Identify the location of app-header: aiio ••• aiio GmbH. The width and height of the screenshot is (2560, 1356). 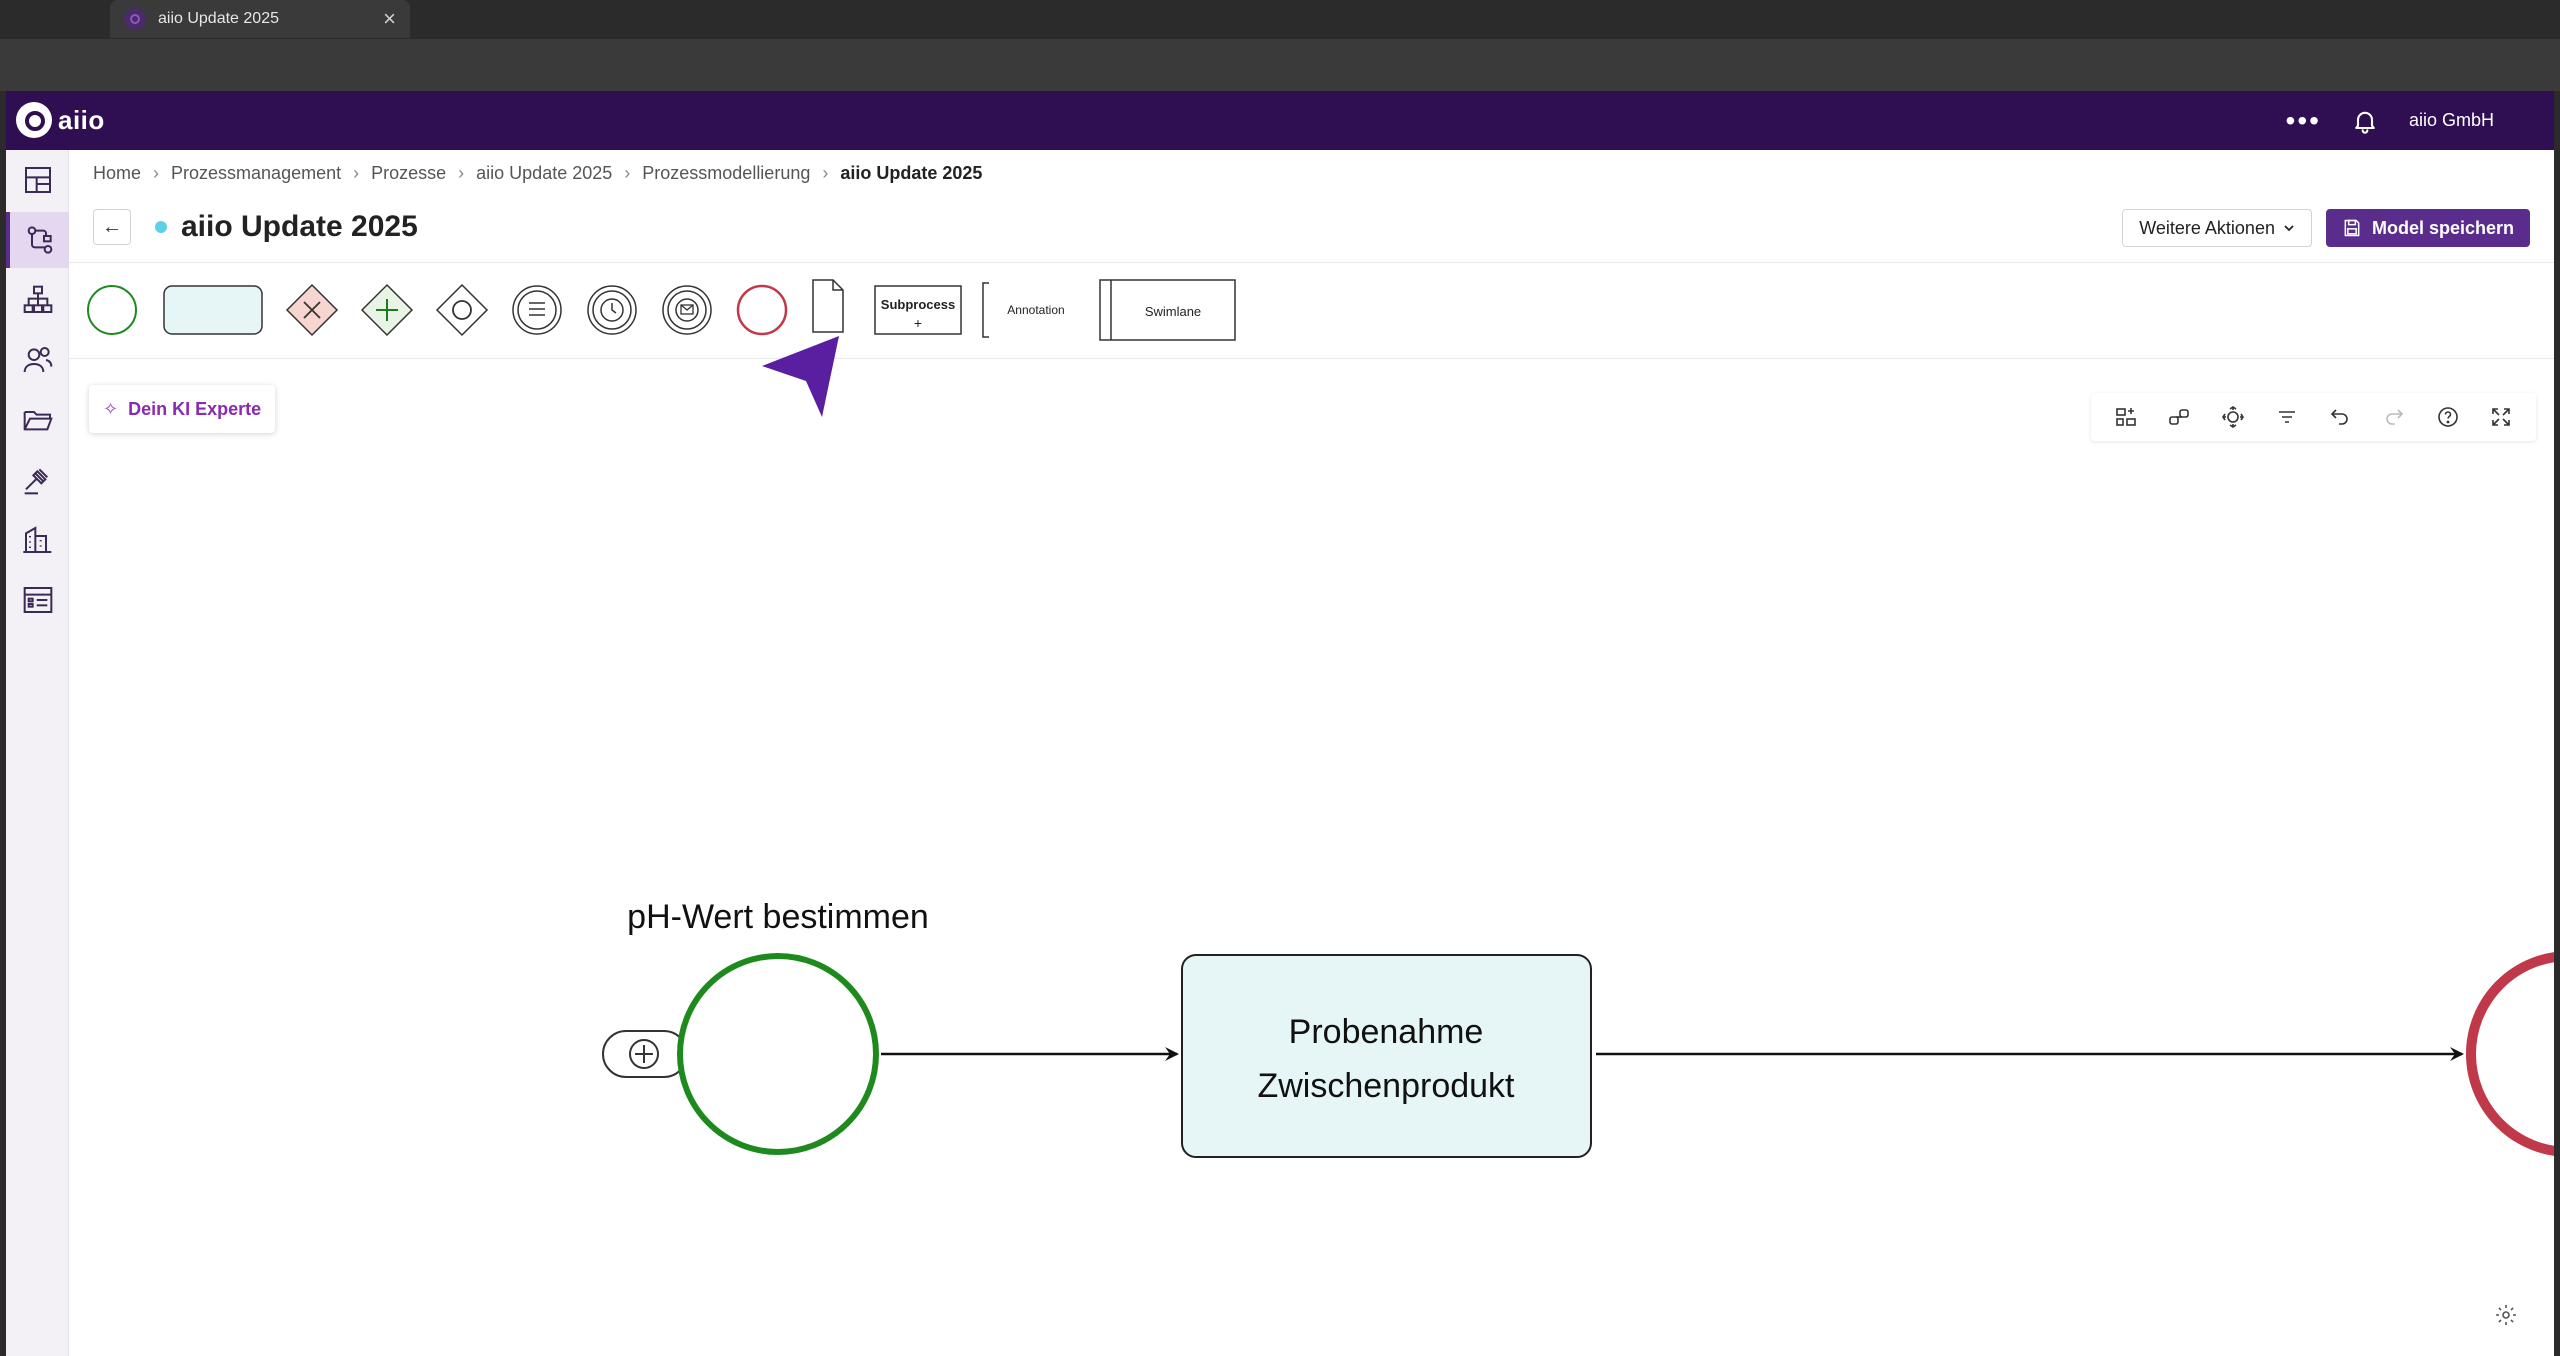
(1280, 120).